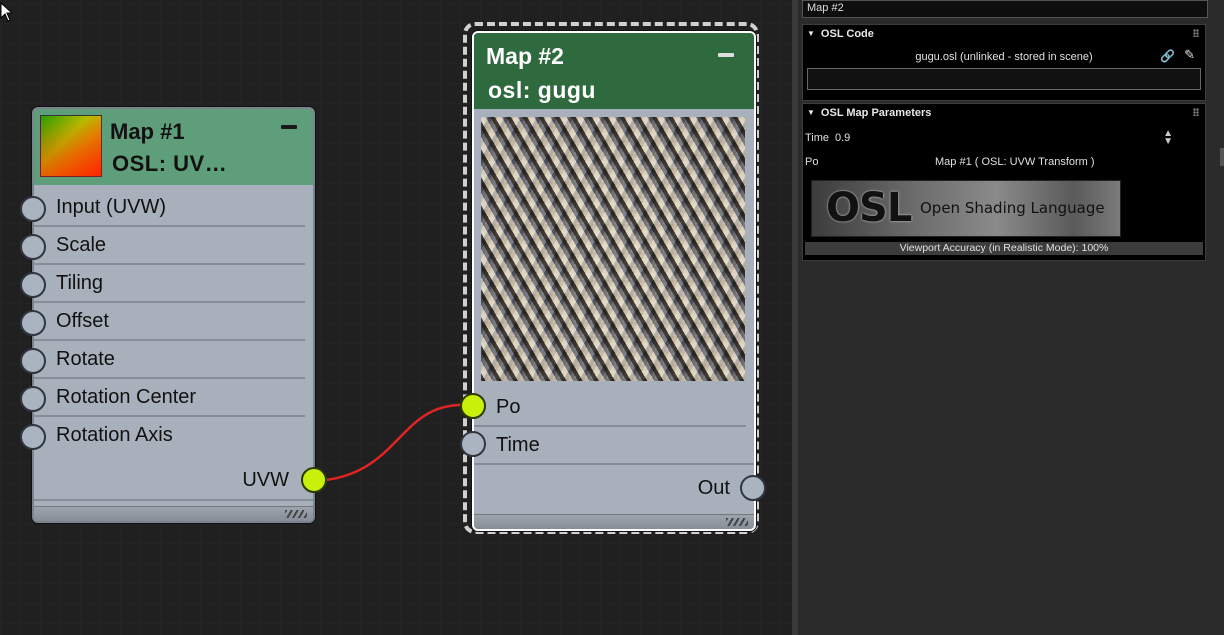 The height and width of the screenshot is (635, 1224). Describe the element at coordinates (169, 360) in the screenshot. I see `port-row: Rotate` at that location.